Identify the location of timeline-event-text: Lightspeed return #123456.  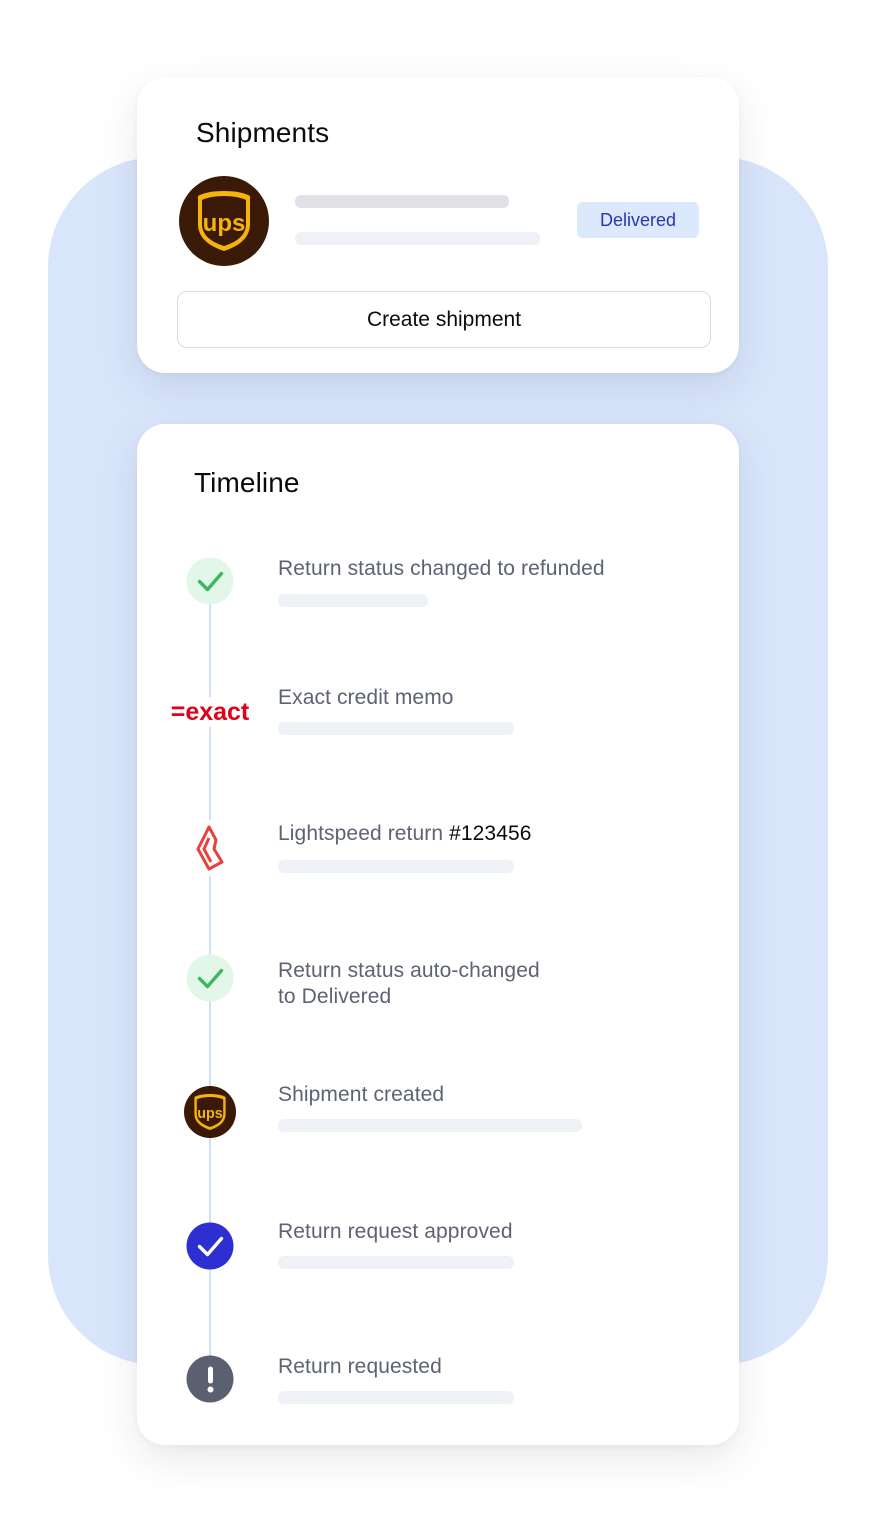
(405, 833).